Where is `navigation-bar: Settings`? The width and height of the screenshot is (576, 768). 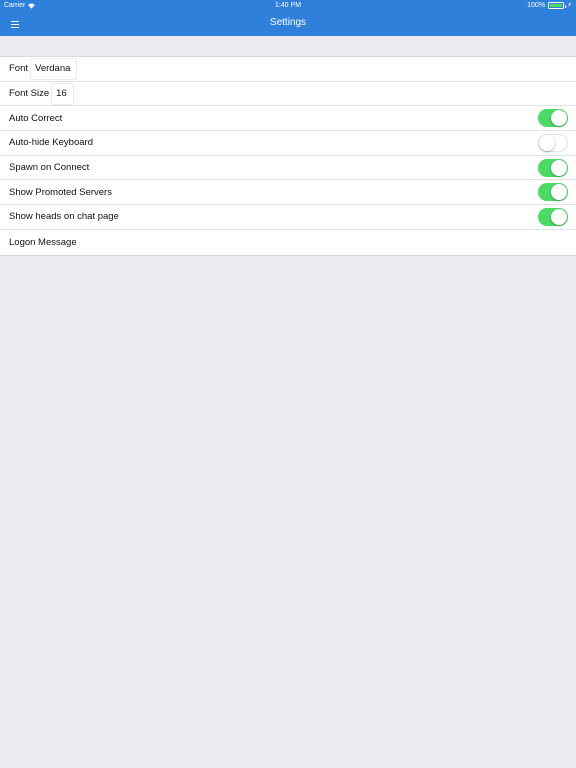 navigation-bar: Settings is located at coordinates (288, 24).